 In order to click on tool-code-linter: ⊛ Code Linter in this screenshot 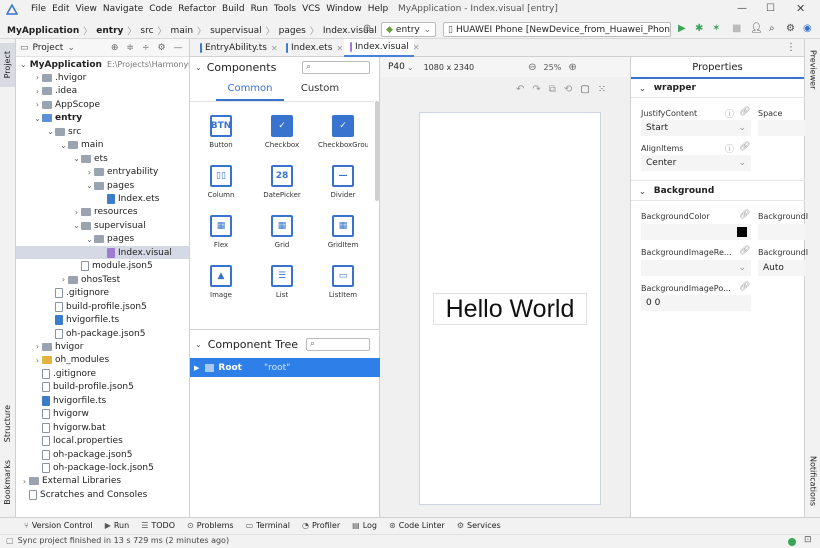, I will do `click(417, 525)`.